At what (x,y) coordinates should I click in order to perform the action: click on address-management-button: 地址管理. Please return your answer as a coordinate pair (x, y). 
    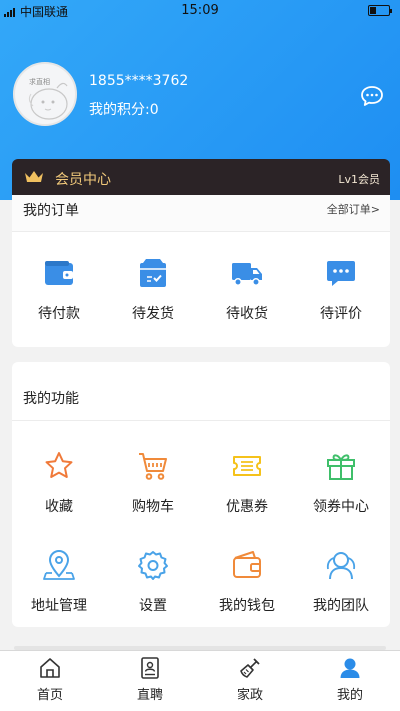
    Looking at the image, I should click on (59, 584).